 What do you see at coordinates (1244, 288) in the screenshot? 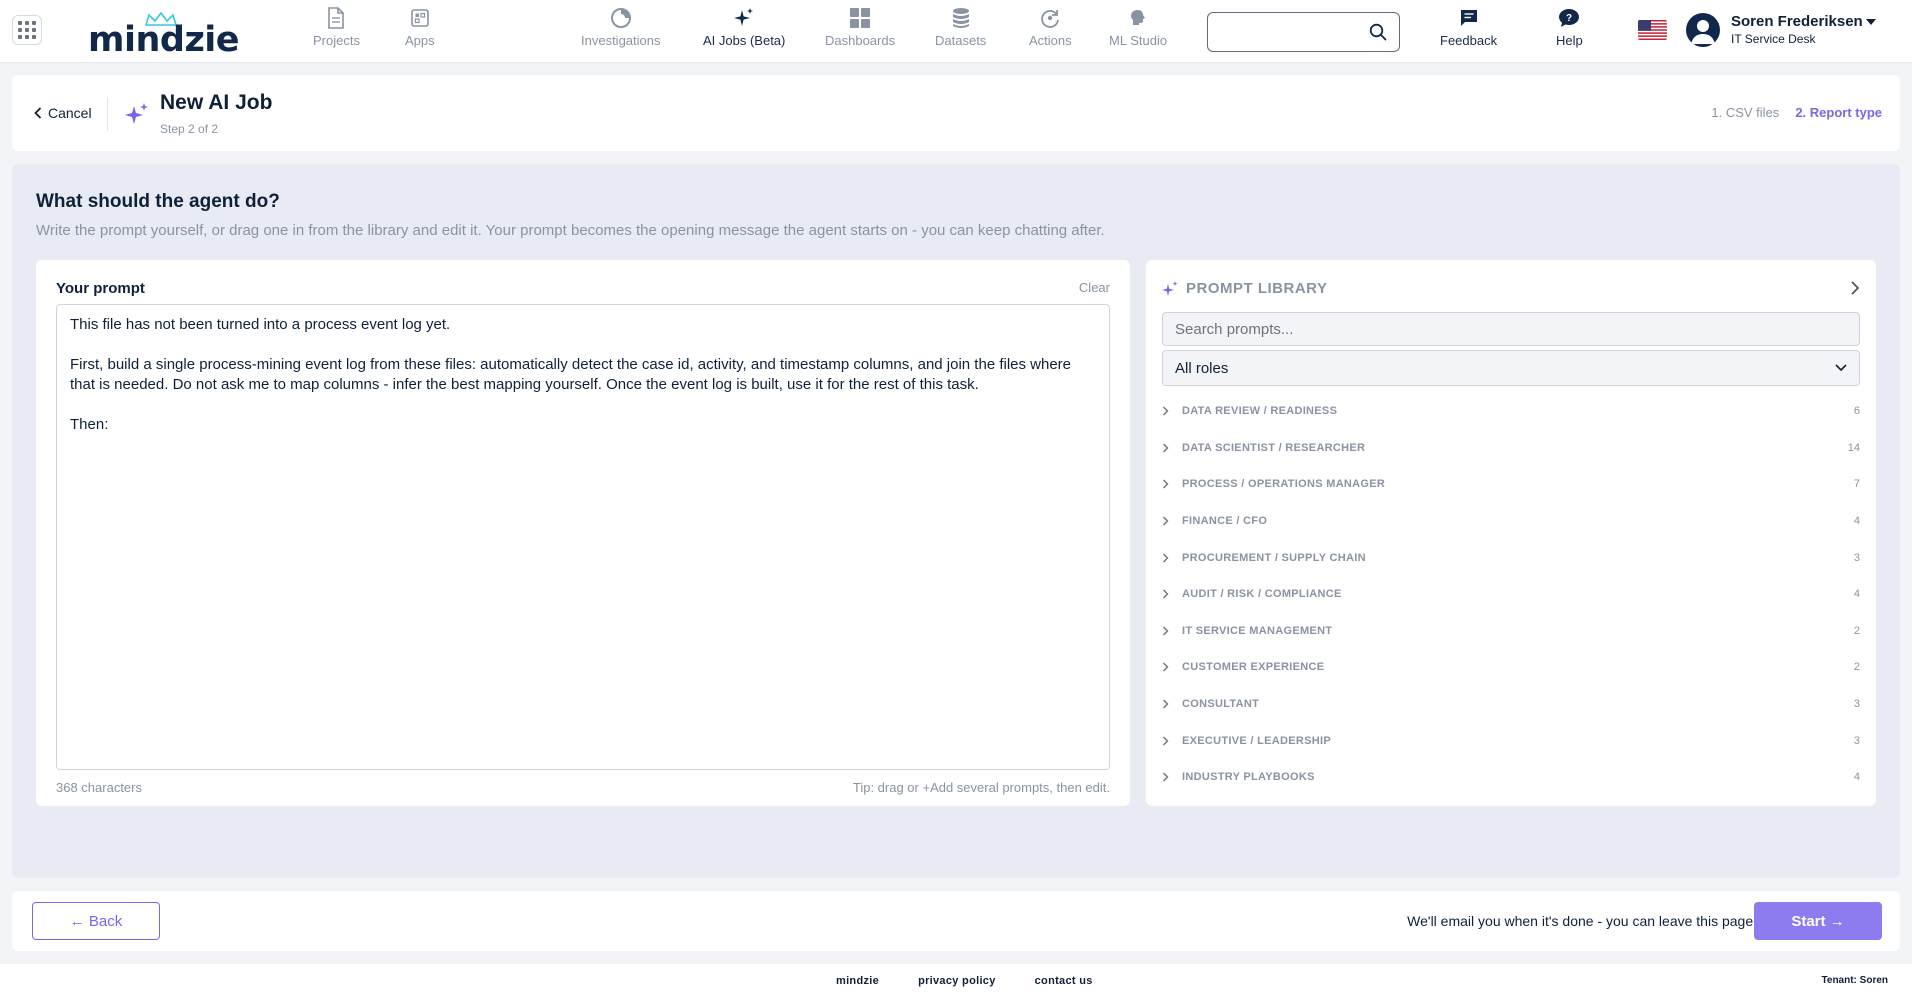
I see `library-header: PROMPT LIBRARY` at bounding box center [1244, 288].